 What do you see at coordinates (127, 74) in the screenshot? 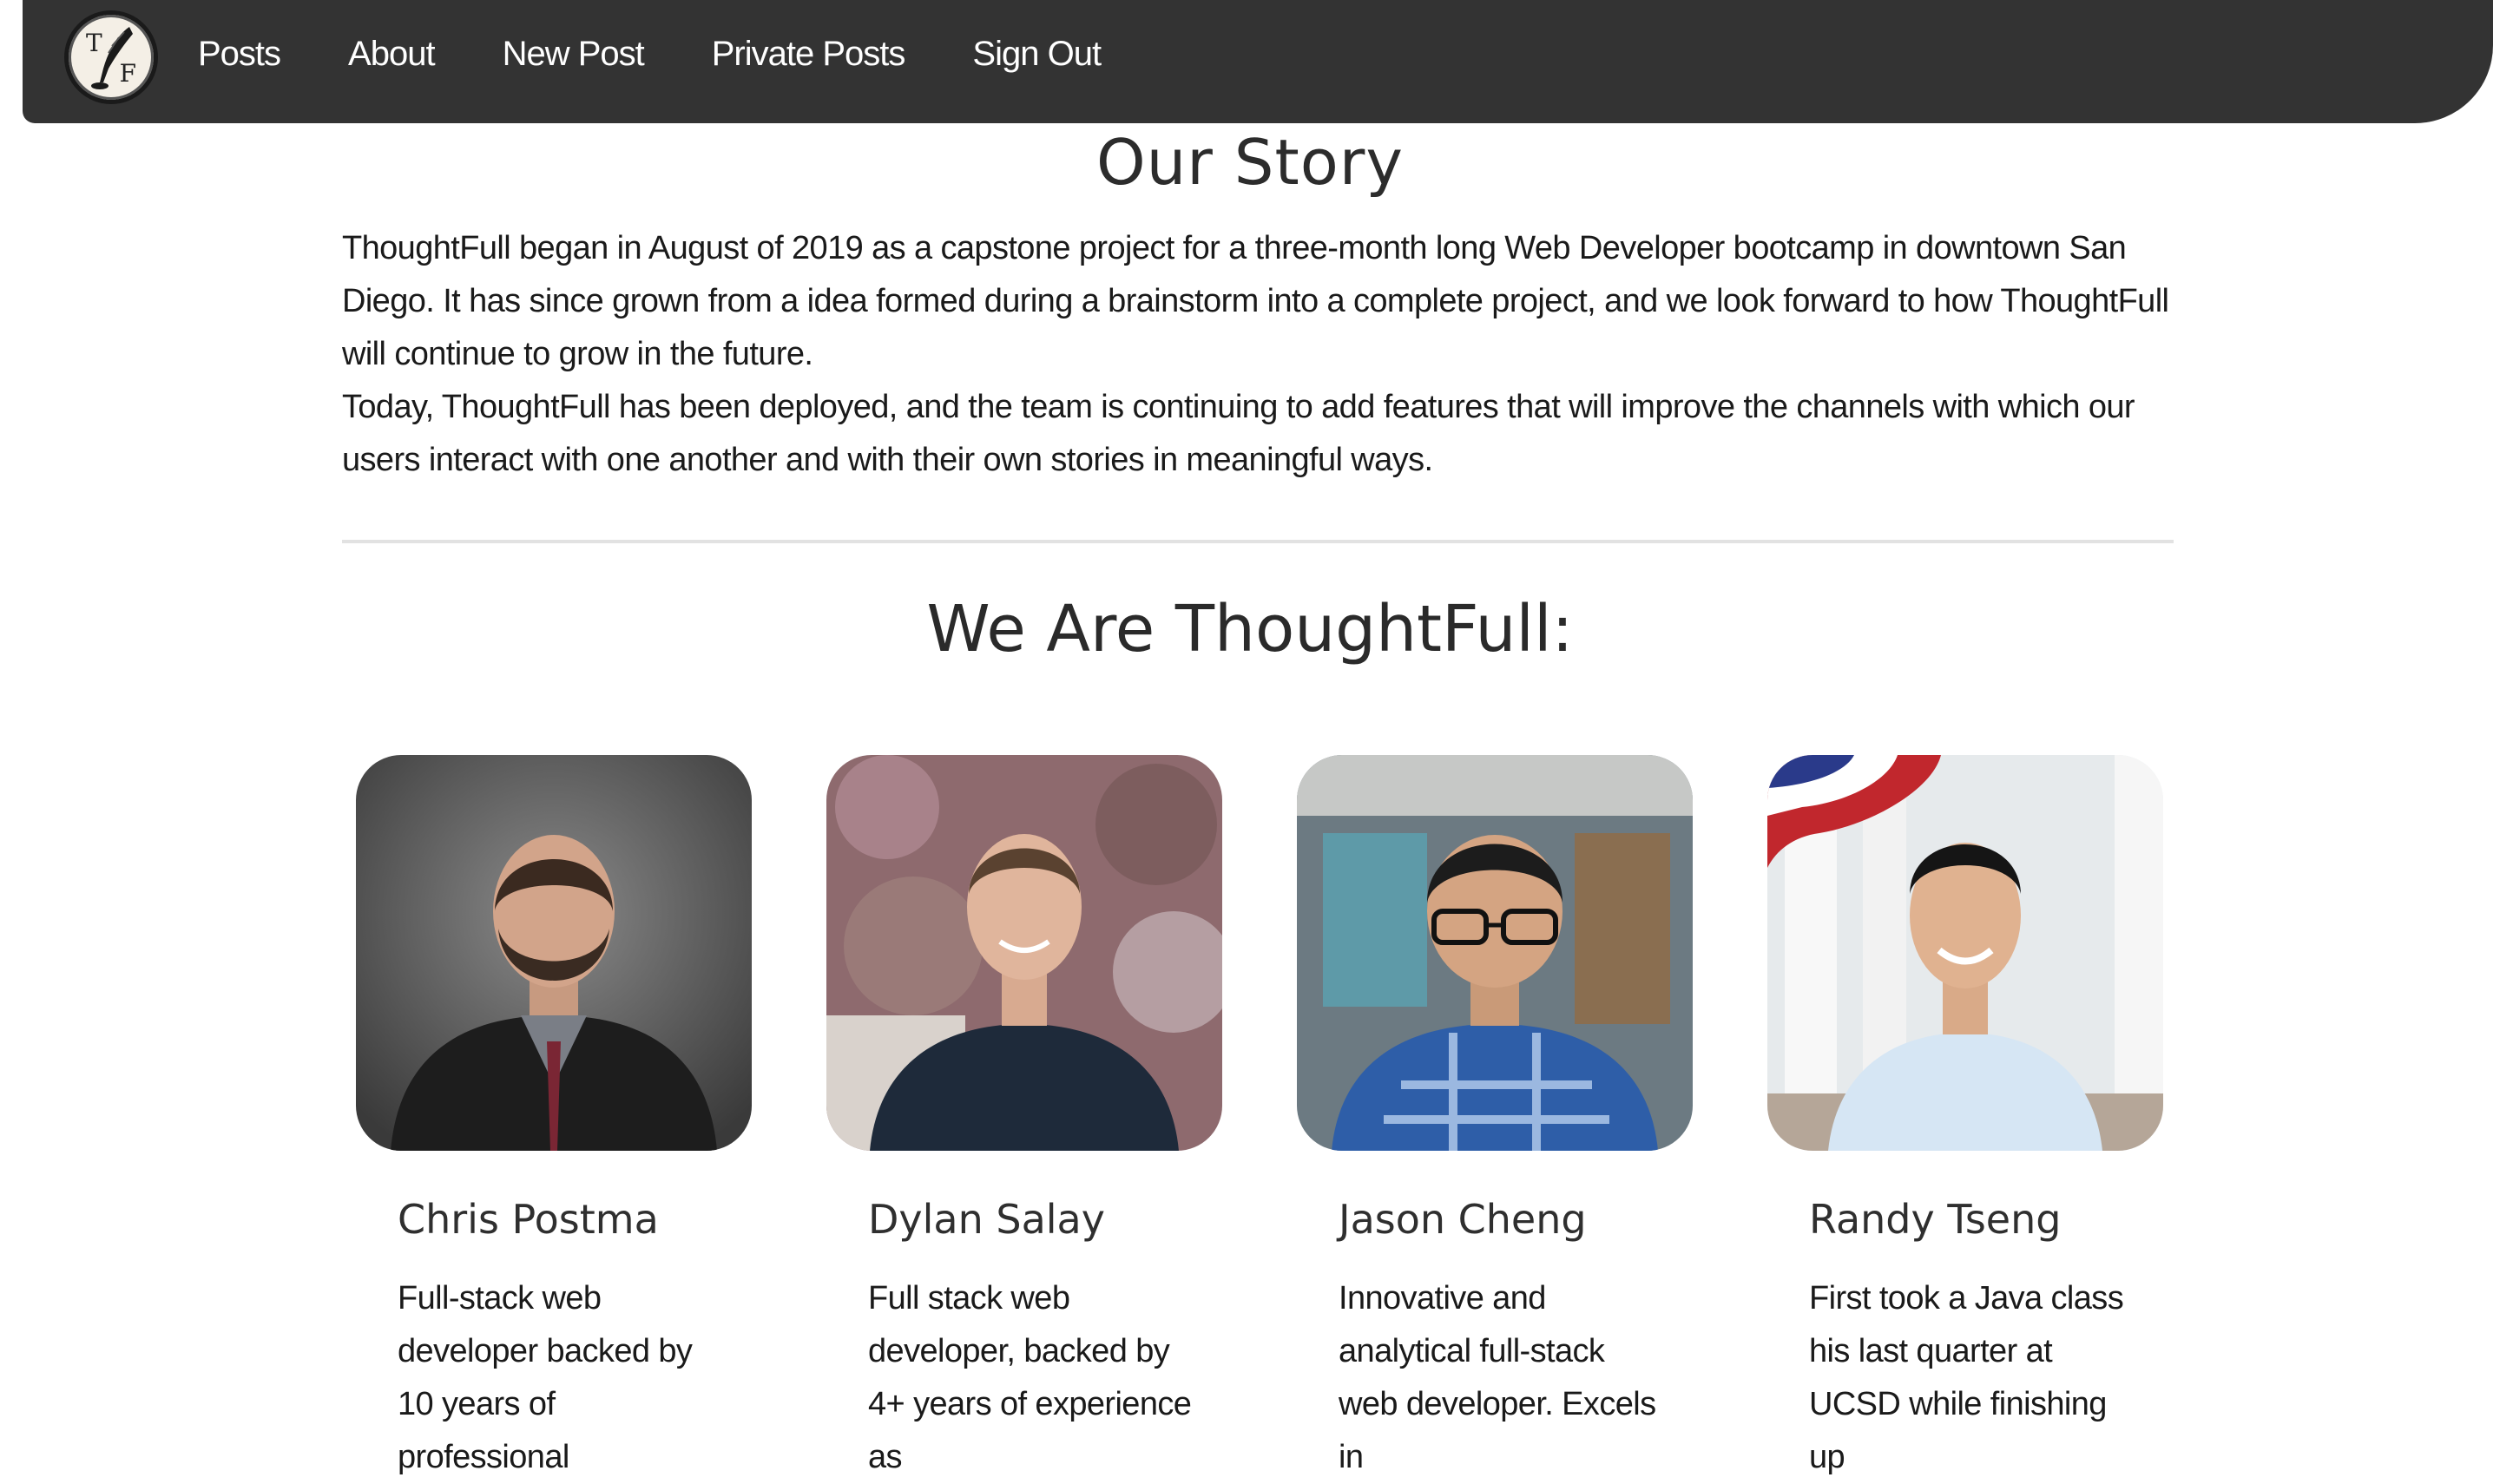
I see `logo-letter-f: F` at bounding box center [127, 74].